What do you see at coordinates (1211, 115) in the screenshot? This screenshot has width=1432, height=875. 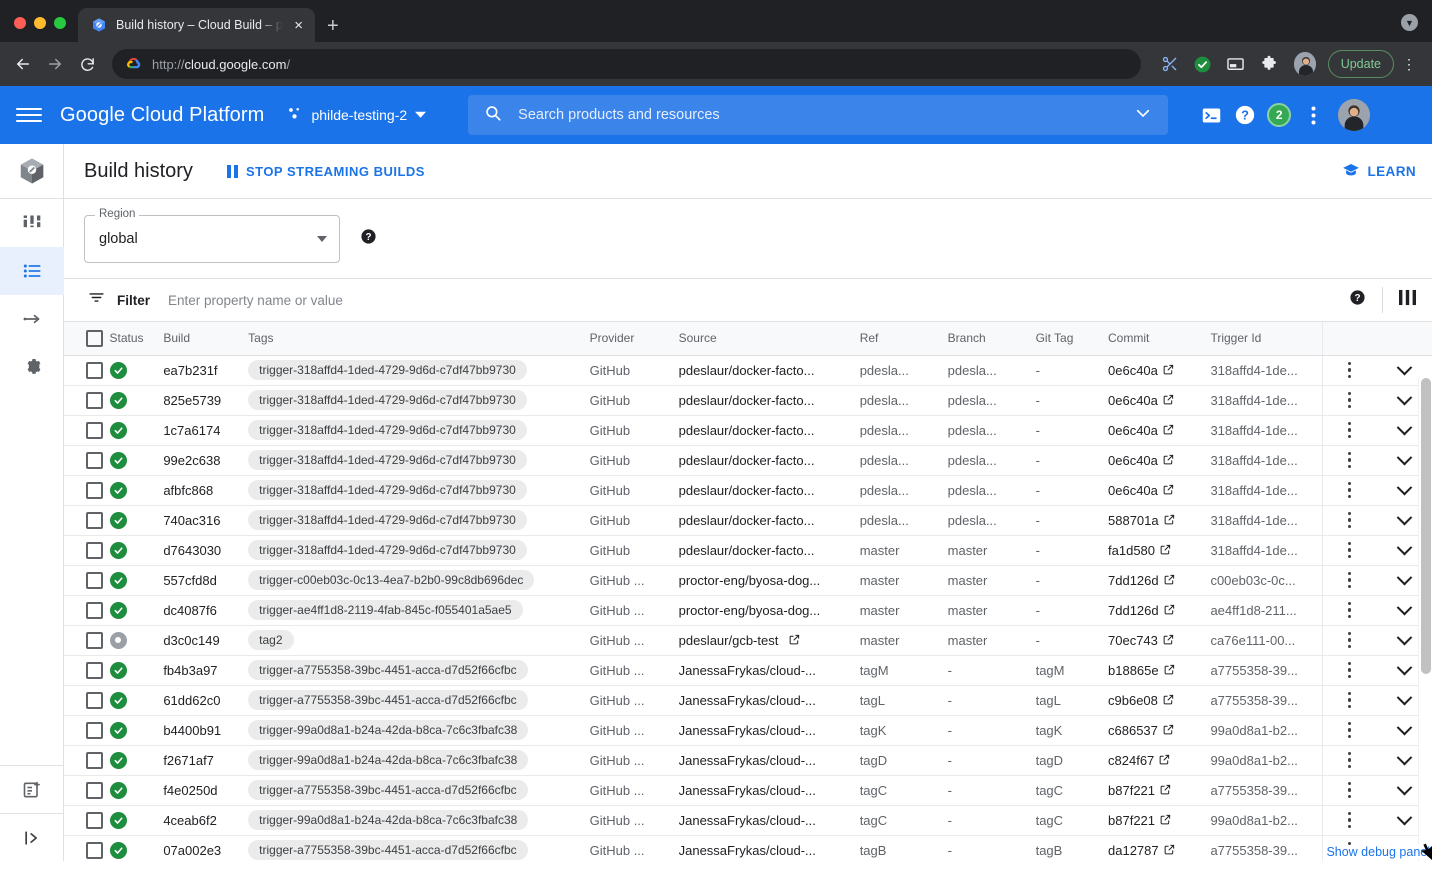 I see `cloud-shell-icon` at bounding box center [1211, 115].